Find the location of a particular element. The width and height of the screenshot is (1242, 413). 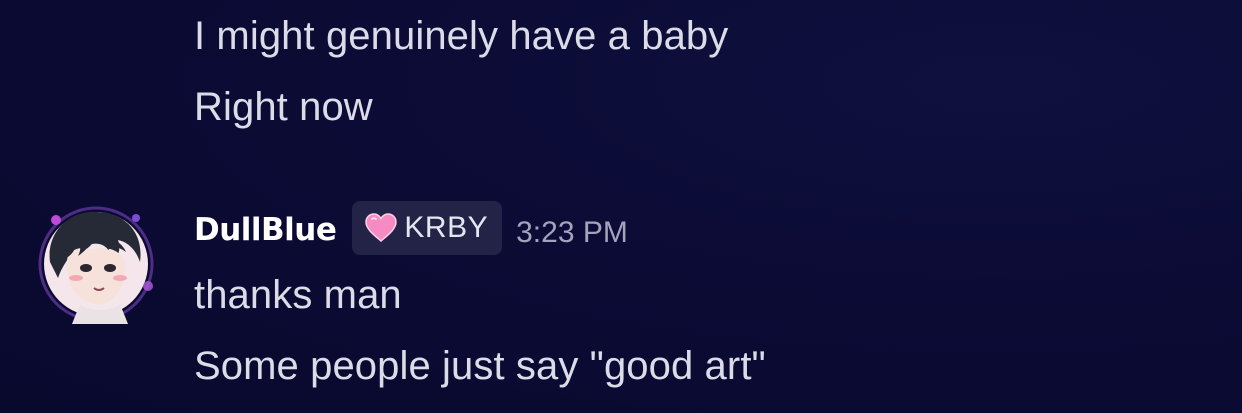

message-text: Right now is located at coordinates (283, 107).